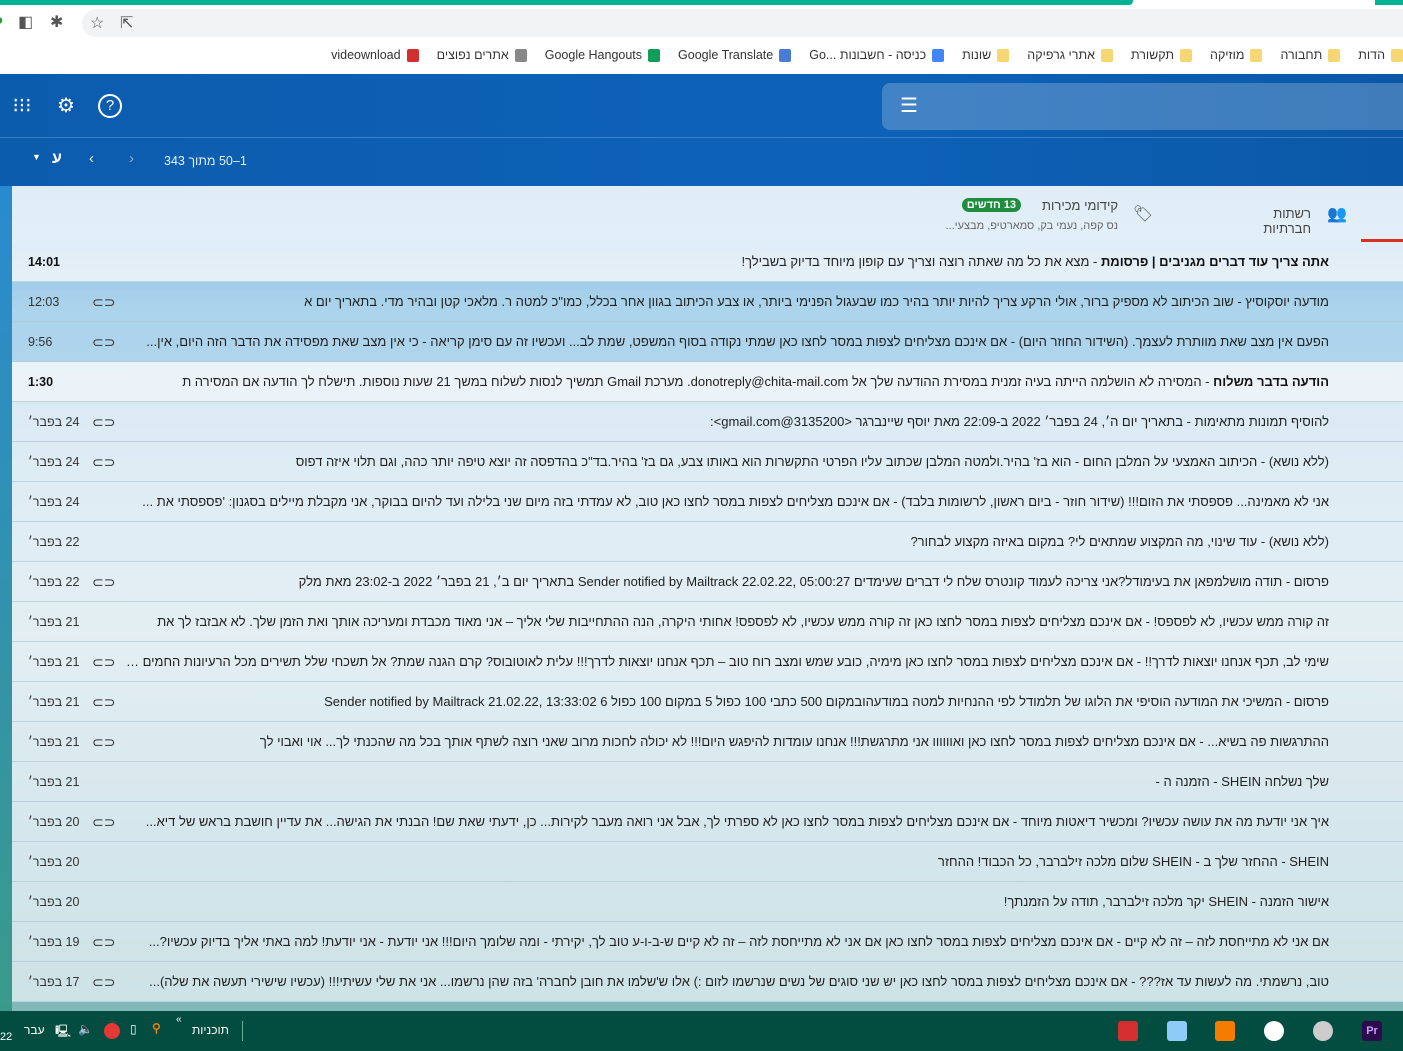  I want to click on email-date: 14:01, so click(44, 262).